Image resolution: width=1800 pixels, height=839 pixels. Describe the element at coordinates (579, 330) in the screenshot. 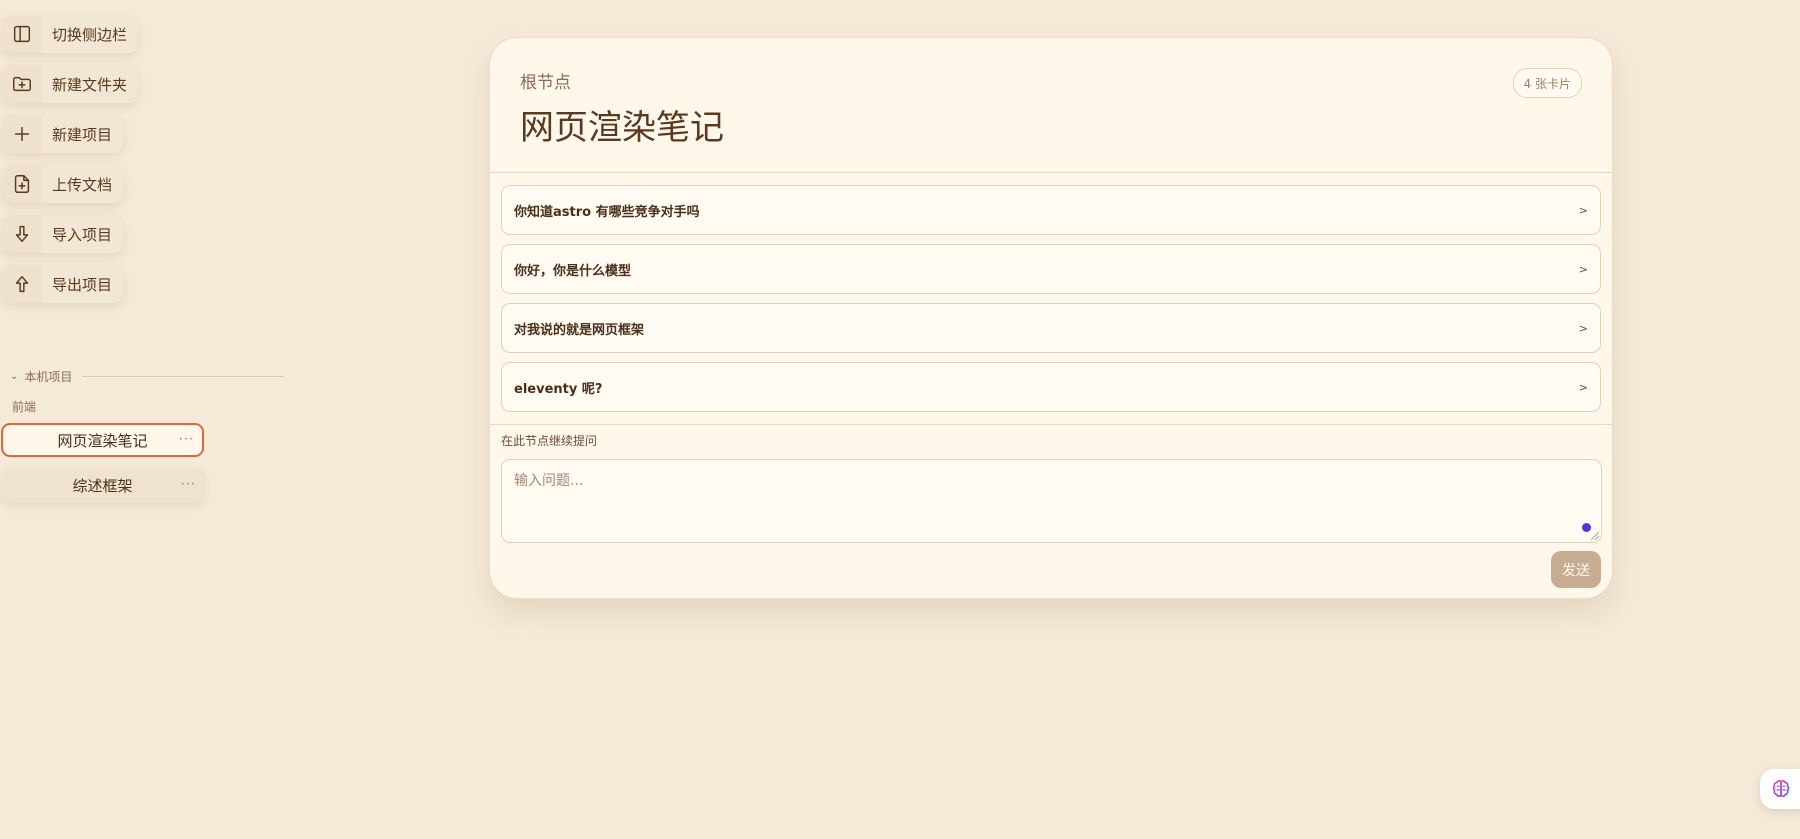

I see `card-row-label: 对我说的就是网页框架` at that location.